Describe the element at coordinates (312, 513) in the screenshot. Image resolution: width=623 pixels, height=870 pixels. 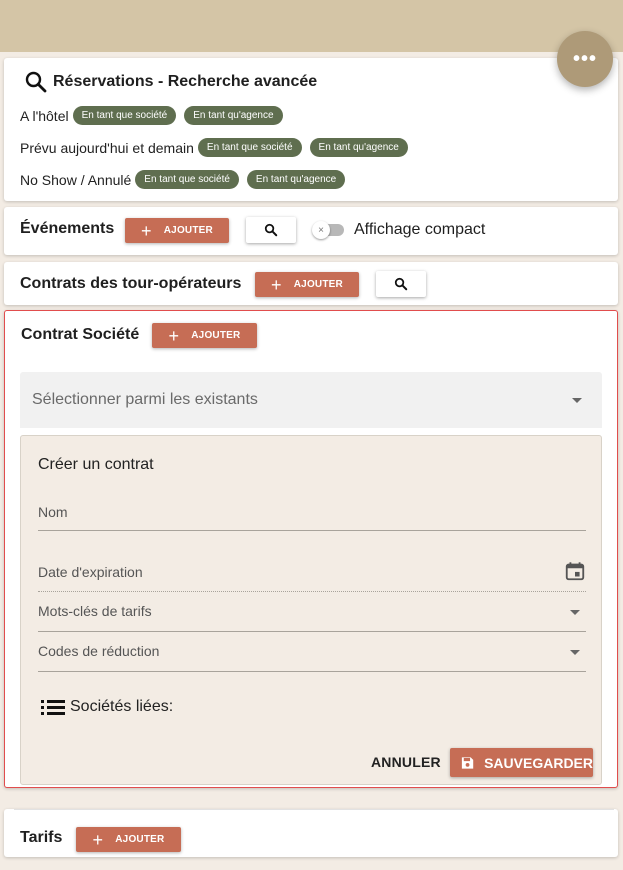
I see `contract-name-field: Nom` at that location.